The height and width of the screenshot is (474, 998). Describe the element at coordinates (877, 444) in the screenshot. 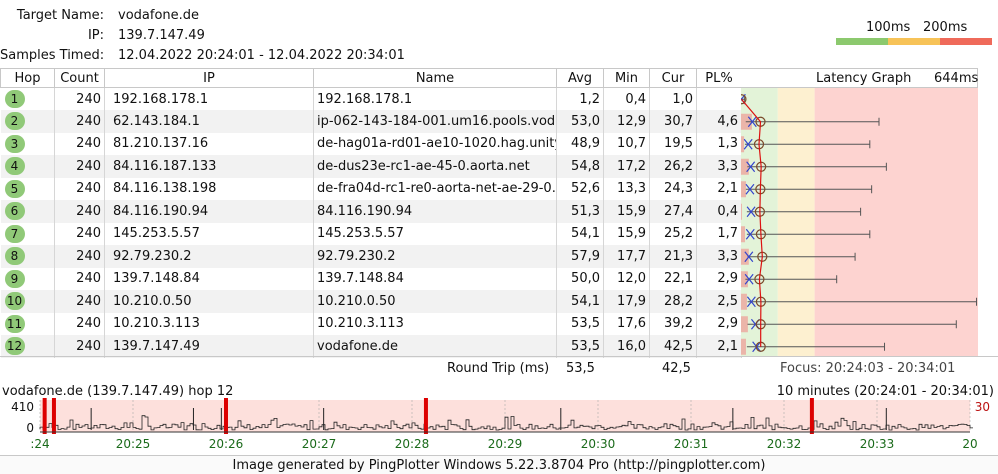

I see `timeline-time-label: 20:33` at that location.